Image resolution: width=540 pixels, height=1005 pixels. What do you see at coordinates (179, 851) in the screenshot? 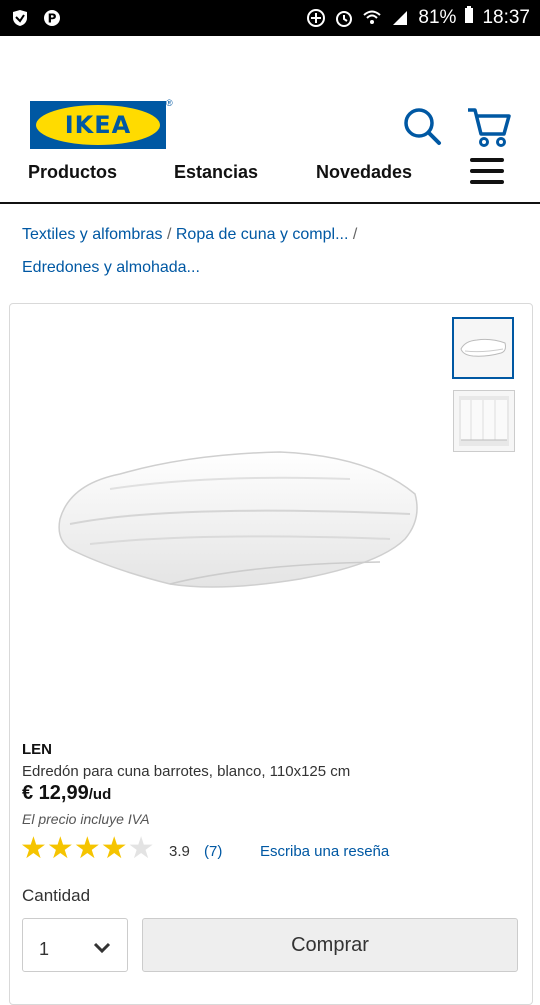
I see `rating-value: 3.9` at bounding box center [179, 851].